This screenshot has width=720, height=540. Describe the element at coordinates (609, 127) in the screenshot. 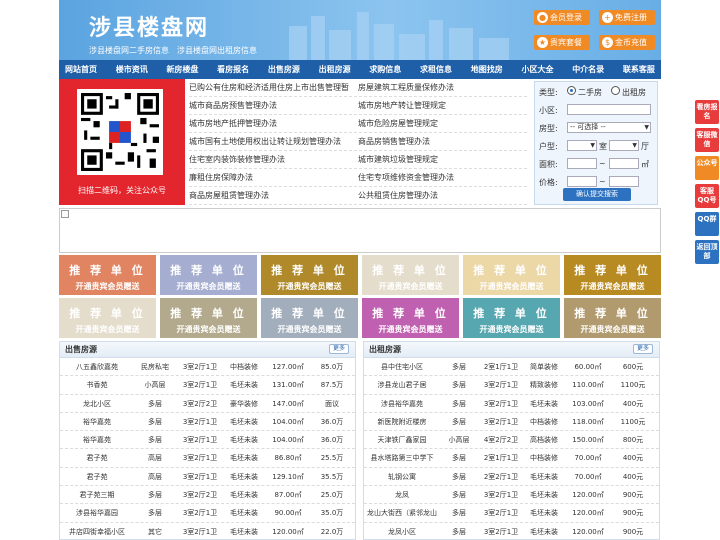

I see `house-type-select: -- 可选择 -- ▼` at that location.